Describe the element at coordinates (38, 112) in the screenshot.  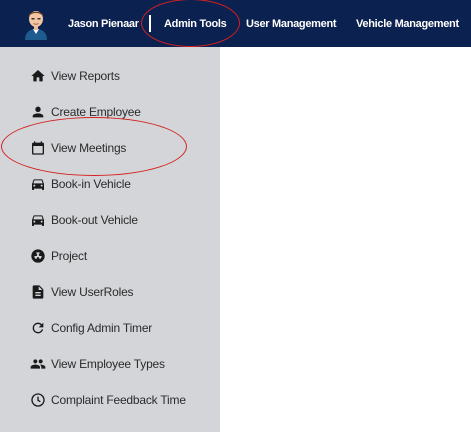
I see `person-icon` at that location.